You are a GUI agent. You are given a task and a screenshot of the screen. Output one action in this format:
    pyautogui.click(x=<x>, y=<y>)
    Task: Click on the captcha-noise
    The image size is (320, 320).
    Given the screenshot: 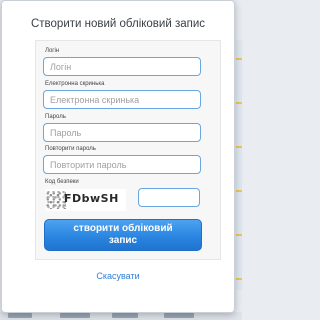 What is the action you would take?
    pyautogui.click(x=56, y=200)
    